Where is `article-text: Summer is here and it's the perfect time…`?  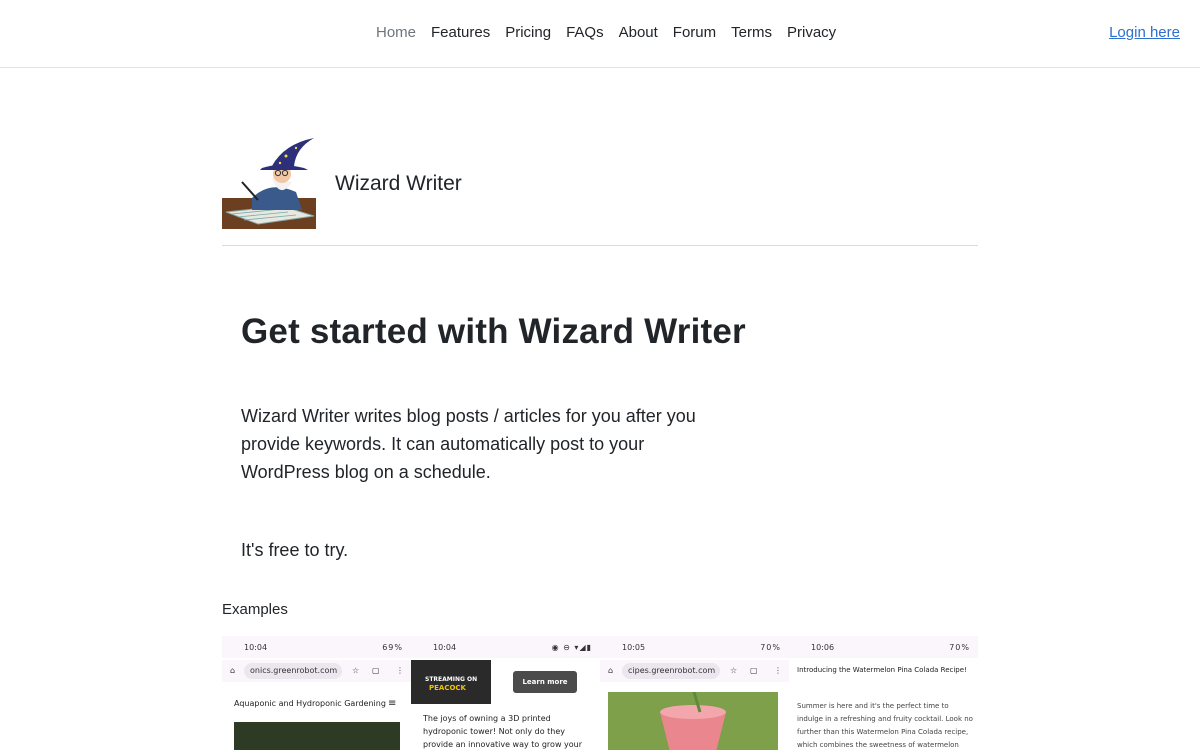 article-text: Summer is here and it's the perfect time… is located at coordinates (885, 725).